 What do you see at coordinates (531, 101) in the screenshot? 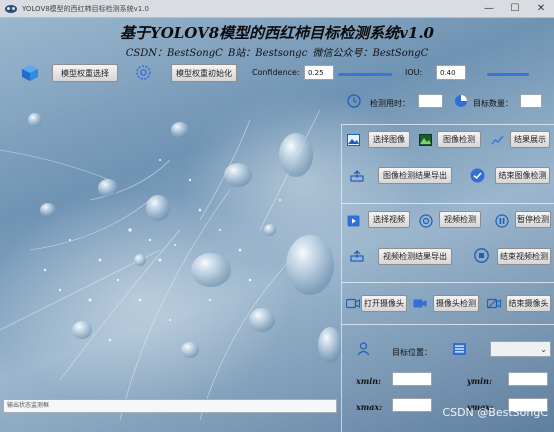
I see `target-count-field` at bounding box center [531, 101].